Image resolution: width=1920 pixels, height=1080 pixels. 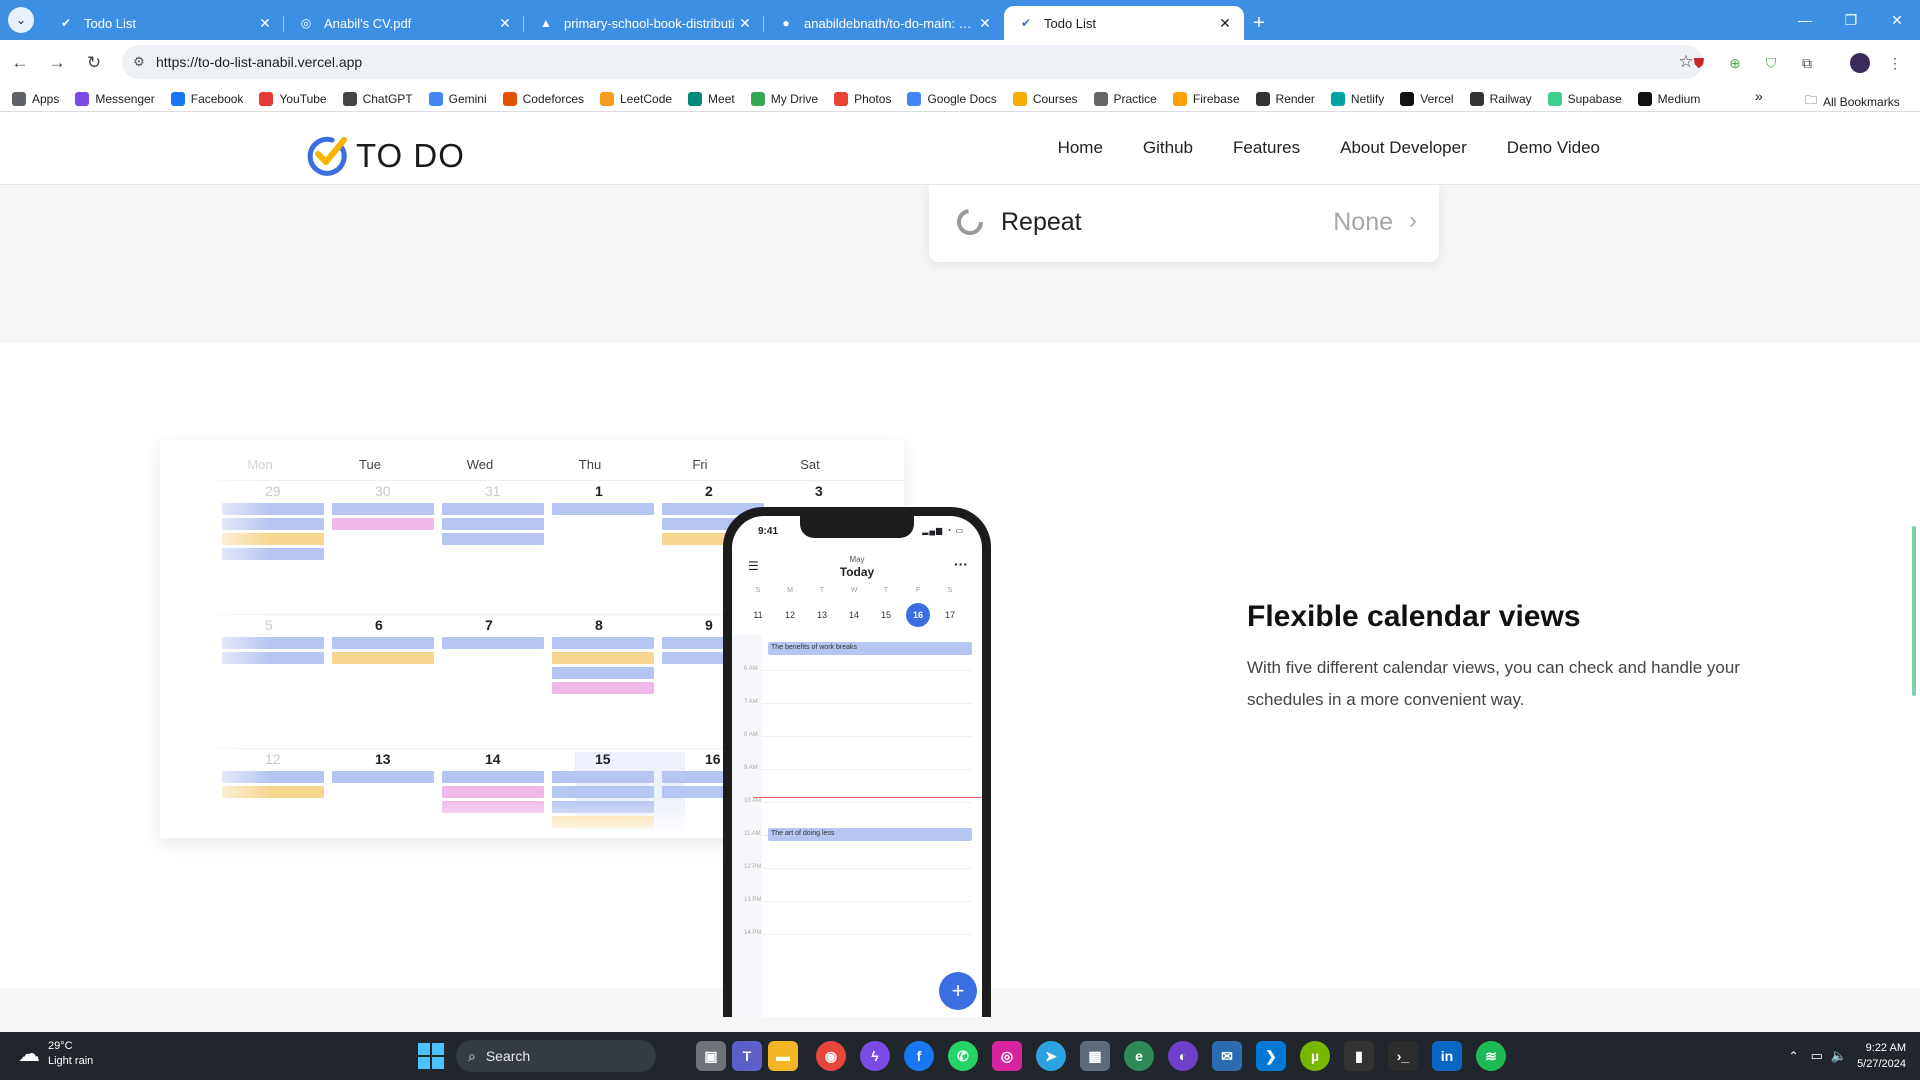 I want to click on minimize-icon: —, so click(x=1805, y=20).